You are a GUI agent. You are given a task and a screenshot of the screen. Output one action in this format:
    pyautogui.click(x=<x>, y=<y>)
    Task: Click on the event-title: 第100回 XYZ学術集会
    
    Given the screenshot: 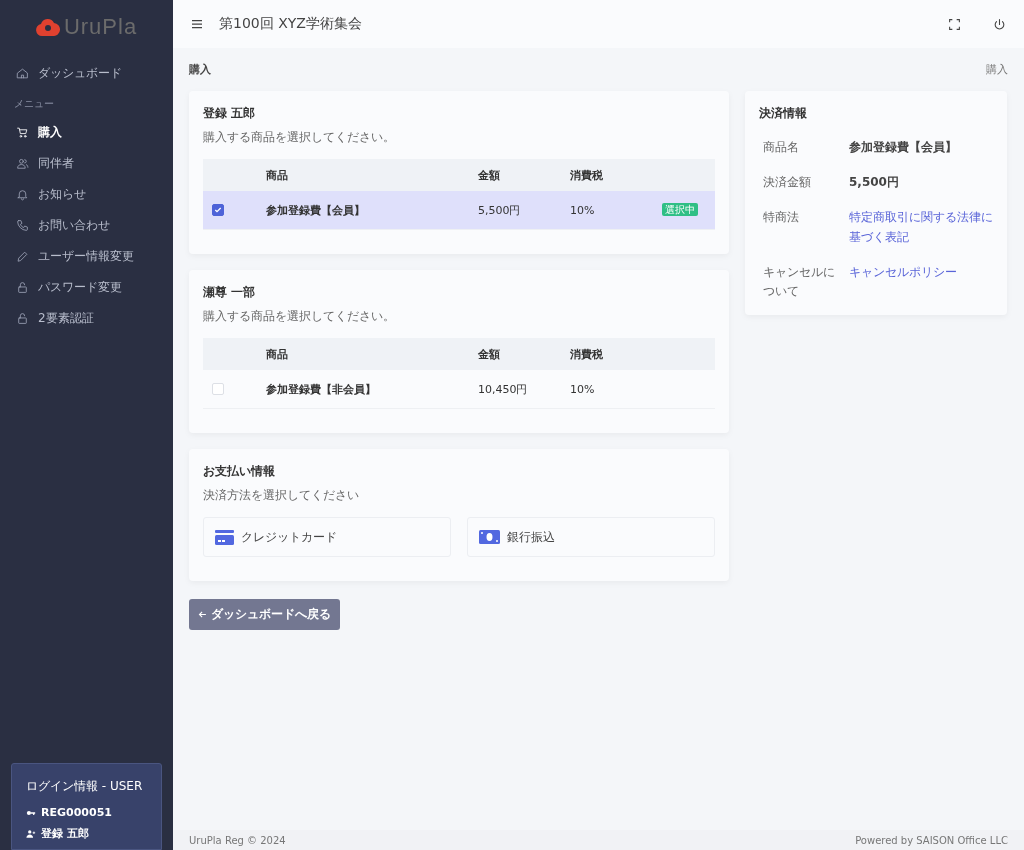 What is the action you would take?
    pyautogui.click(x=291, y=24)
    